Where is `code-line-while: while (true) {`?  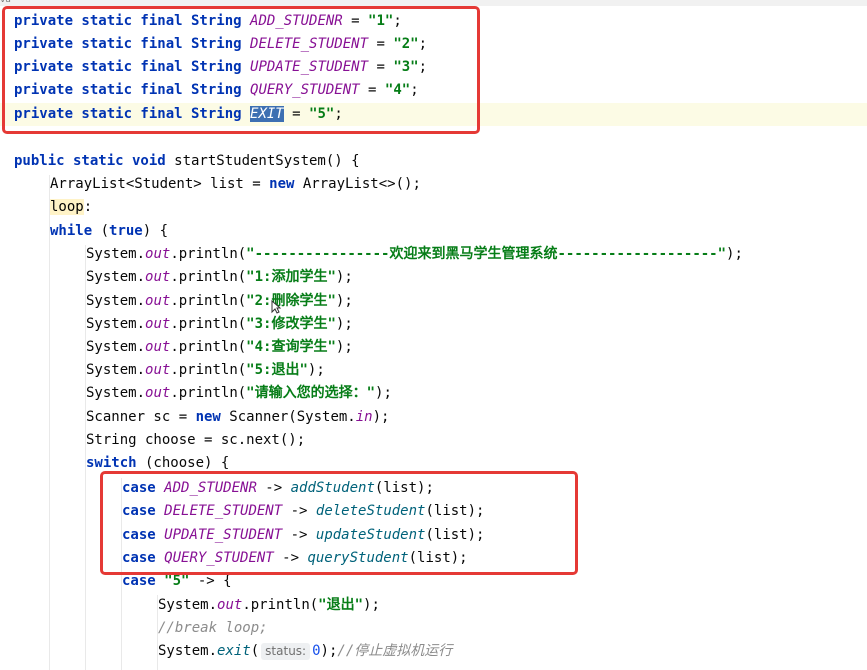
code-line-while: while (true) { is located at coordinates (433, 231).